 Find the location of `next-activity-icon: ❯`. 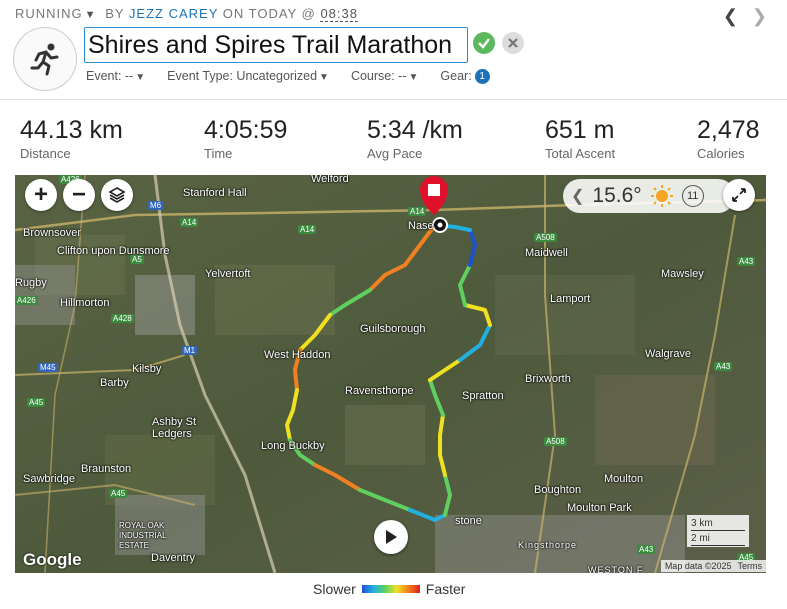

next-activity-icon: ❯ is located at coordinates (759, 16).